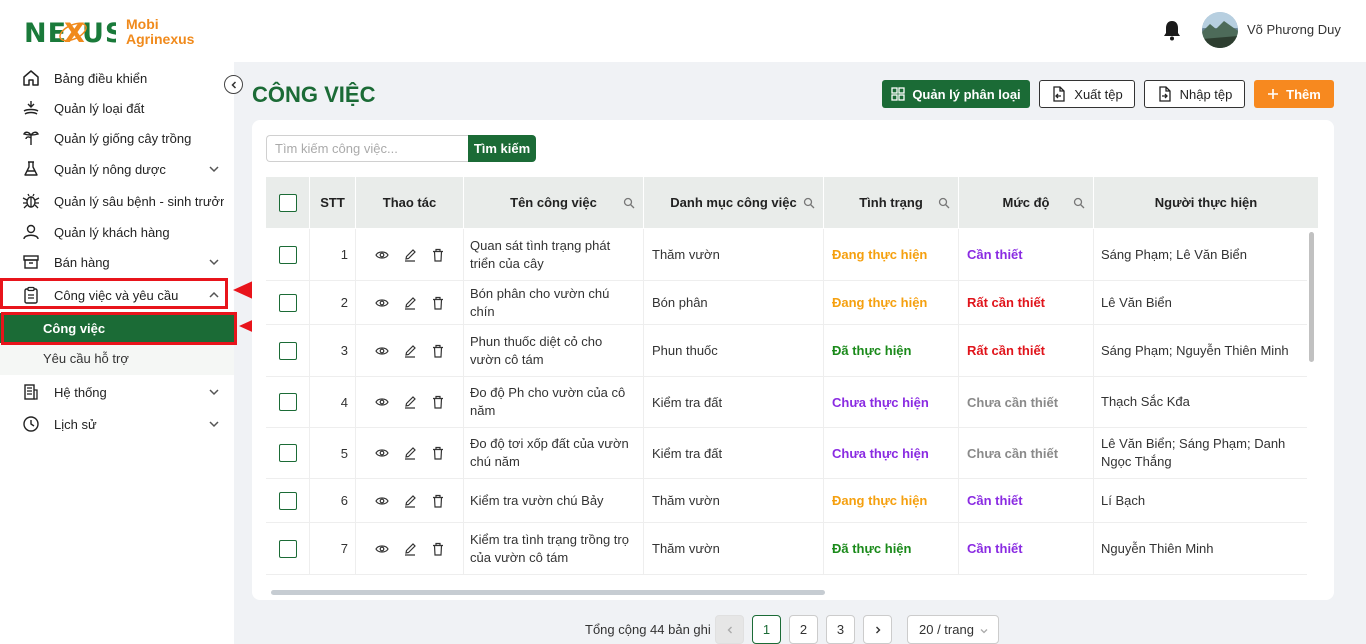 The height and width of the screenshot is (644, 1366). I want to click on row-assignee: Nguyễn Thiên Minh, so click(1157, 548).